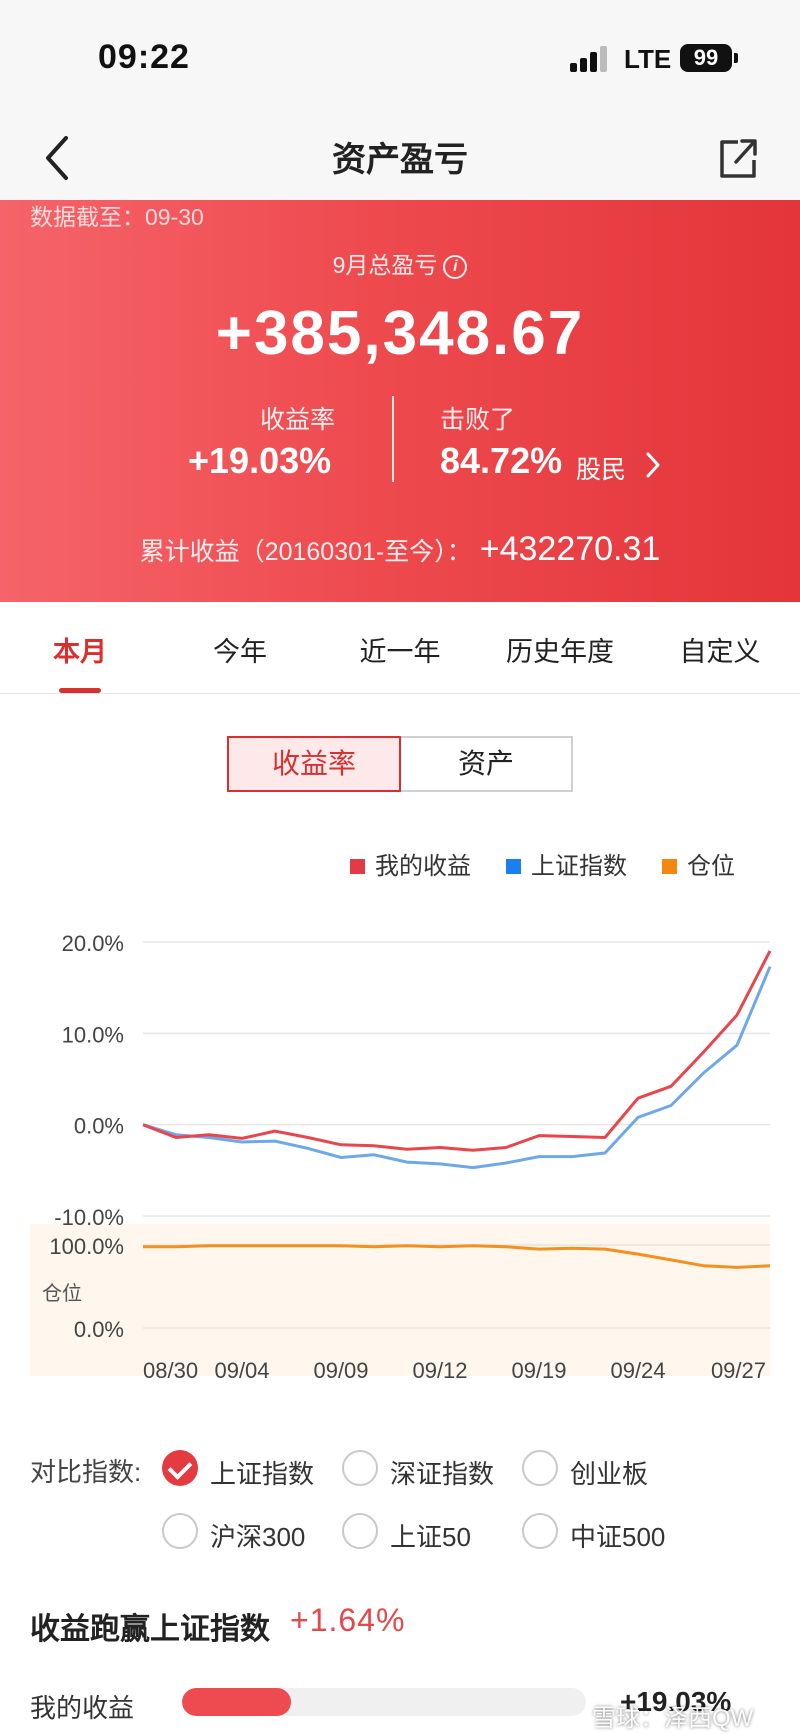 The height and width of the screenshot is (1734, 800). I want to click on battery-tip, so click(736, 58).